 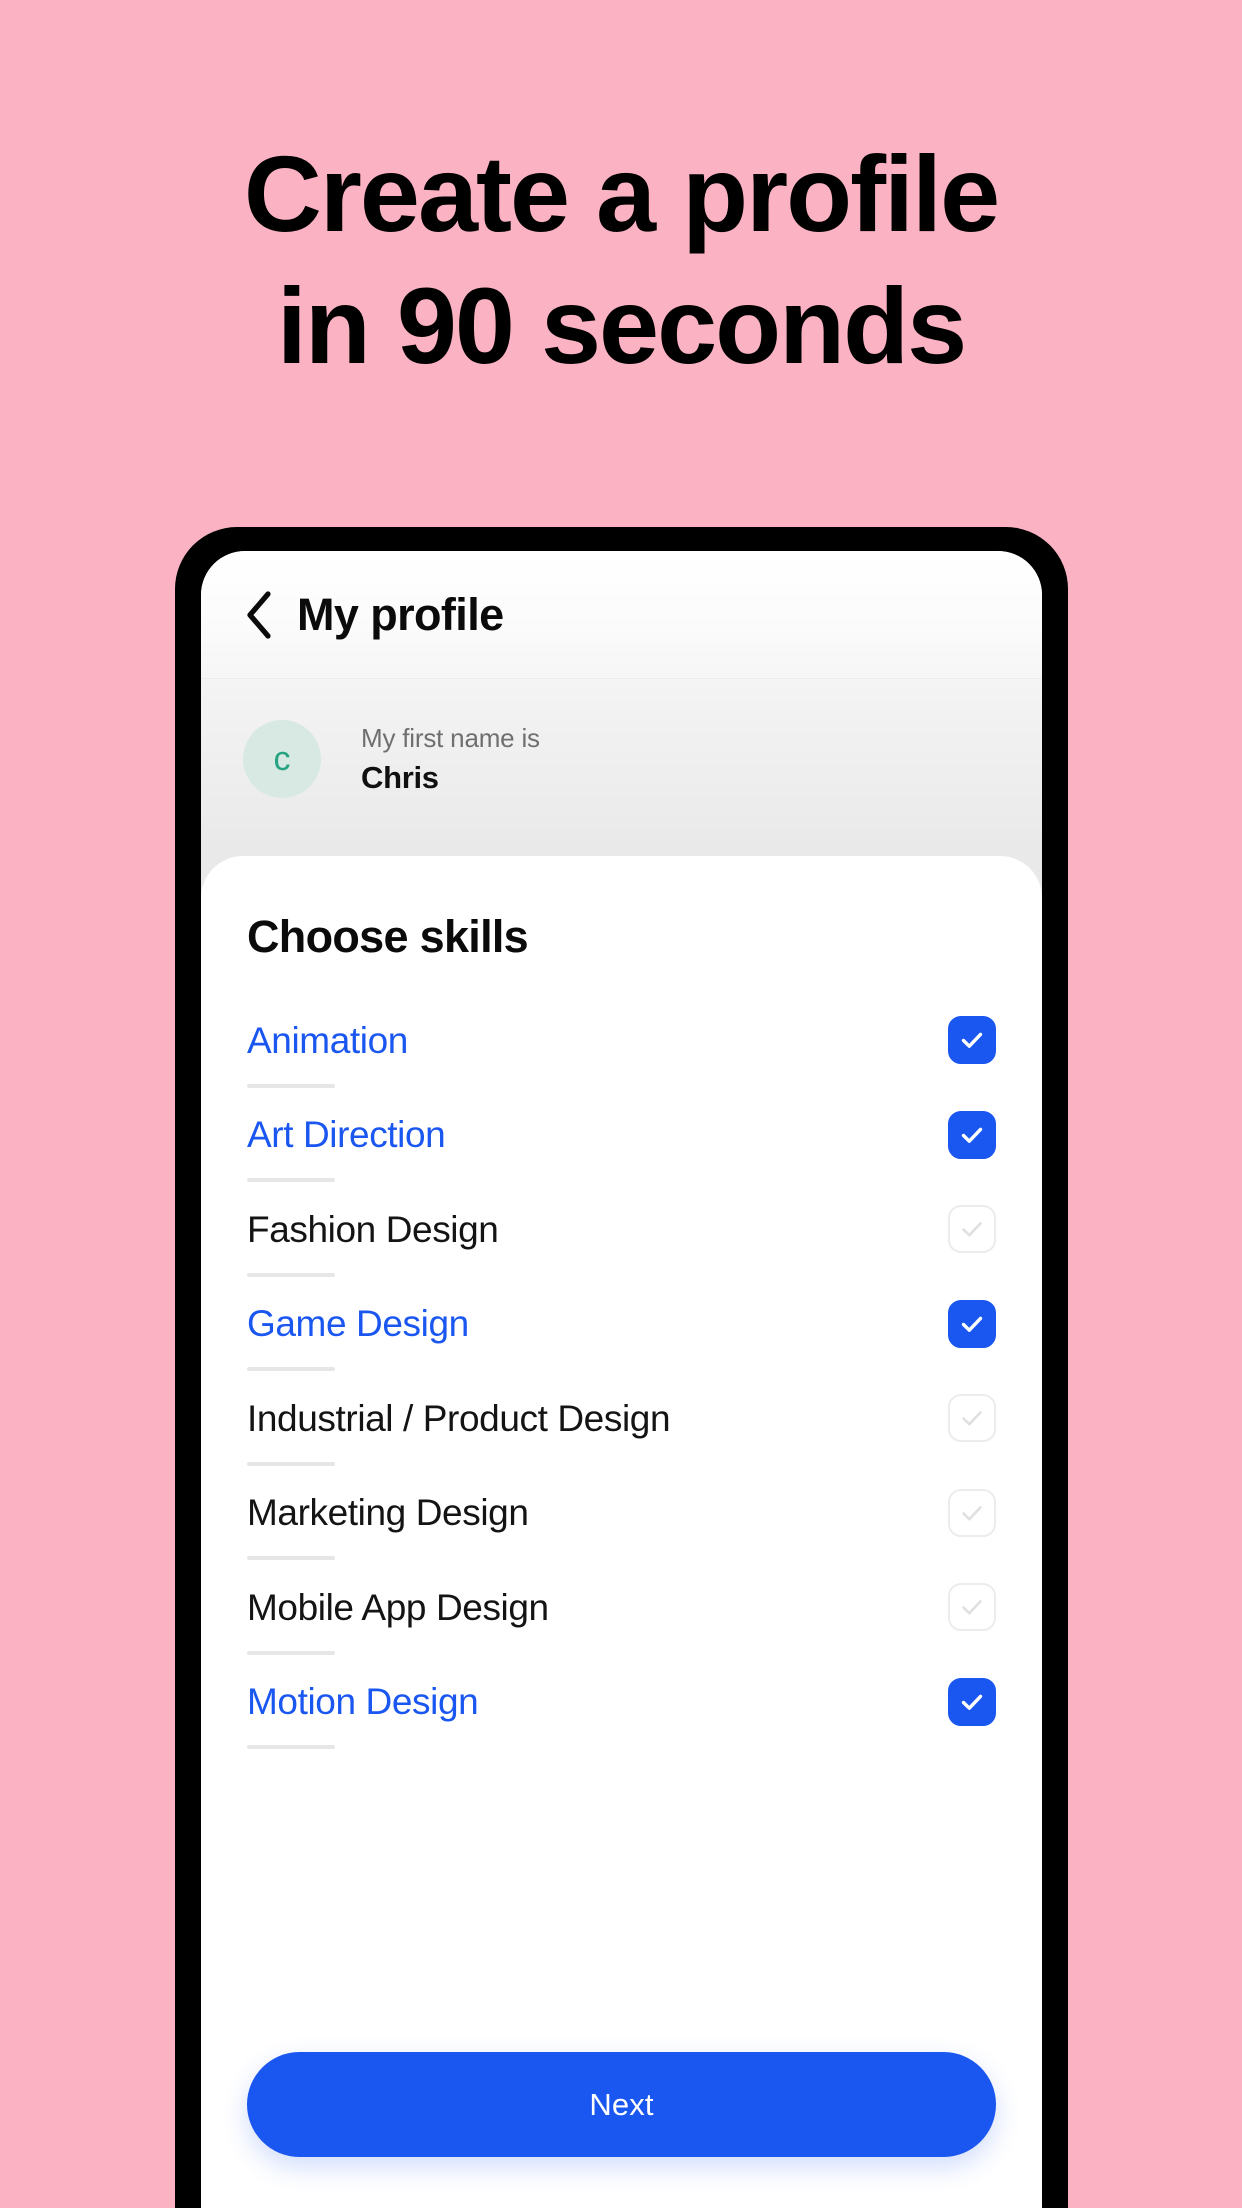 I want to click on back-button, so click(x=259, y=615).